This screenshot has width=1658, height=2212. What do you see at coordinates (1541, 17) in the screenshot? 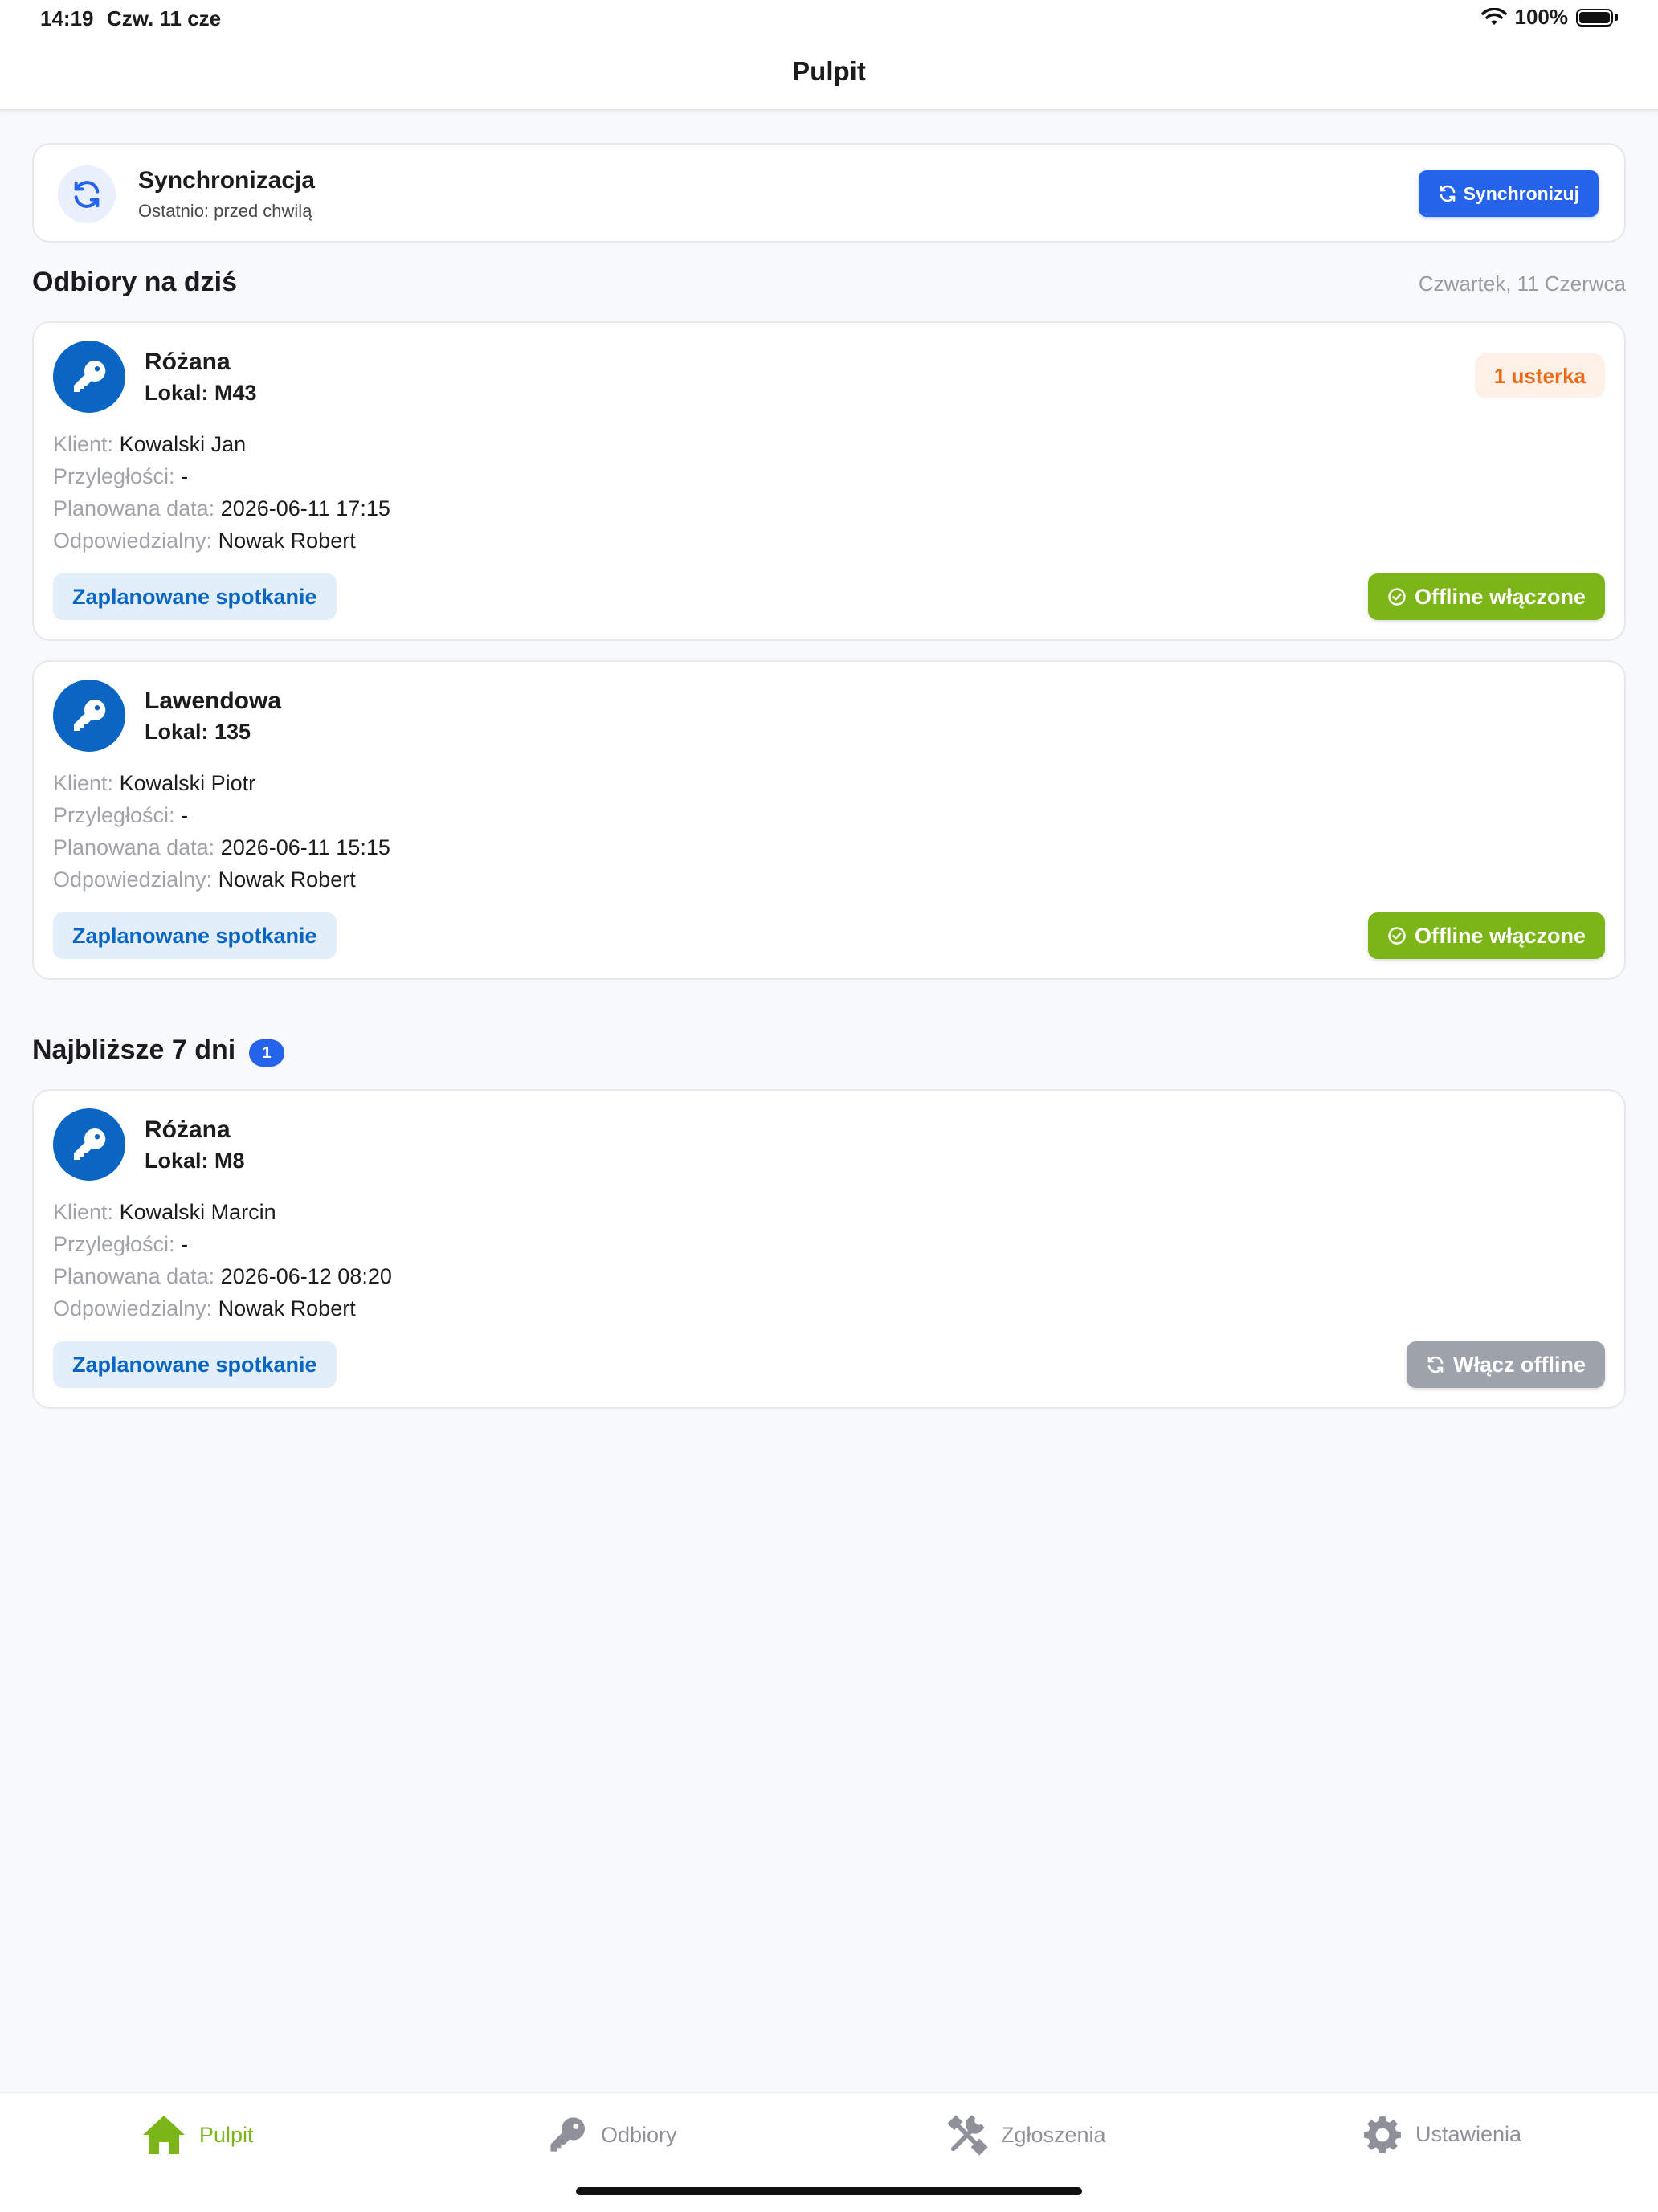
I see `battery-percent: 100%` at bounding box center [1541, 17].